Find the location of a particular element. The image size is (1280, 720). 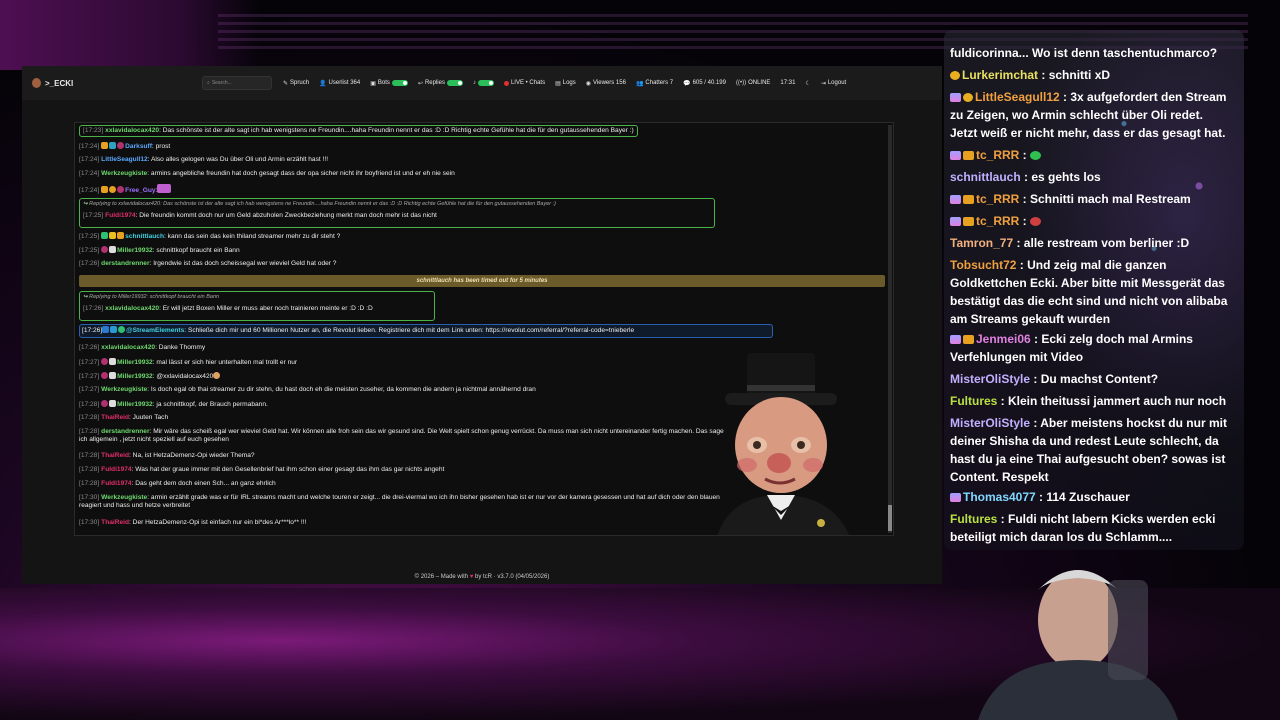

nav-label: 605 / 40.199 is located at coordinates (709, 83).